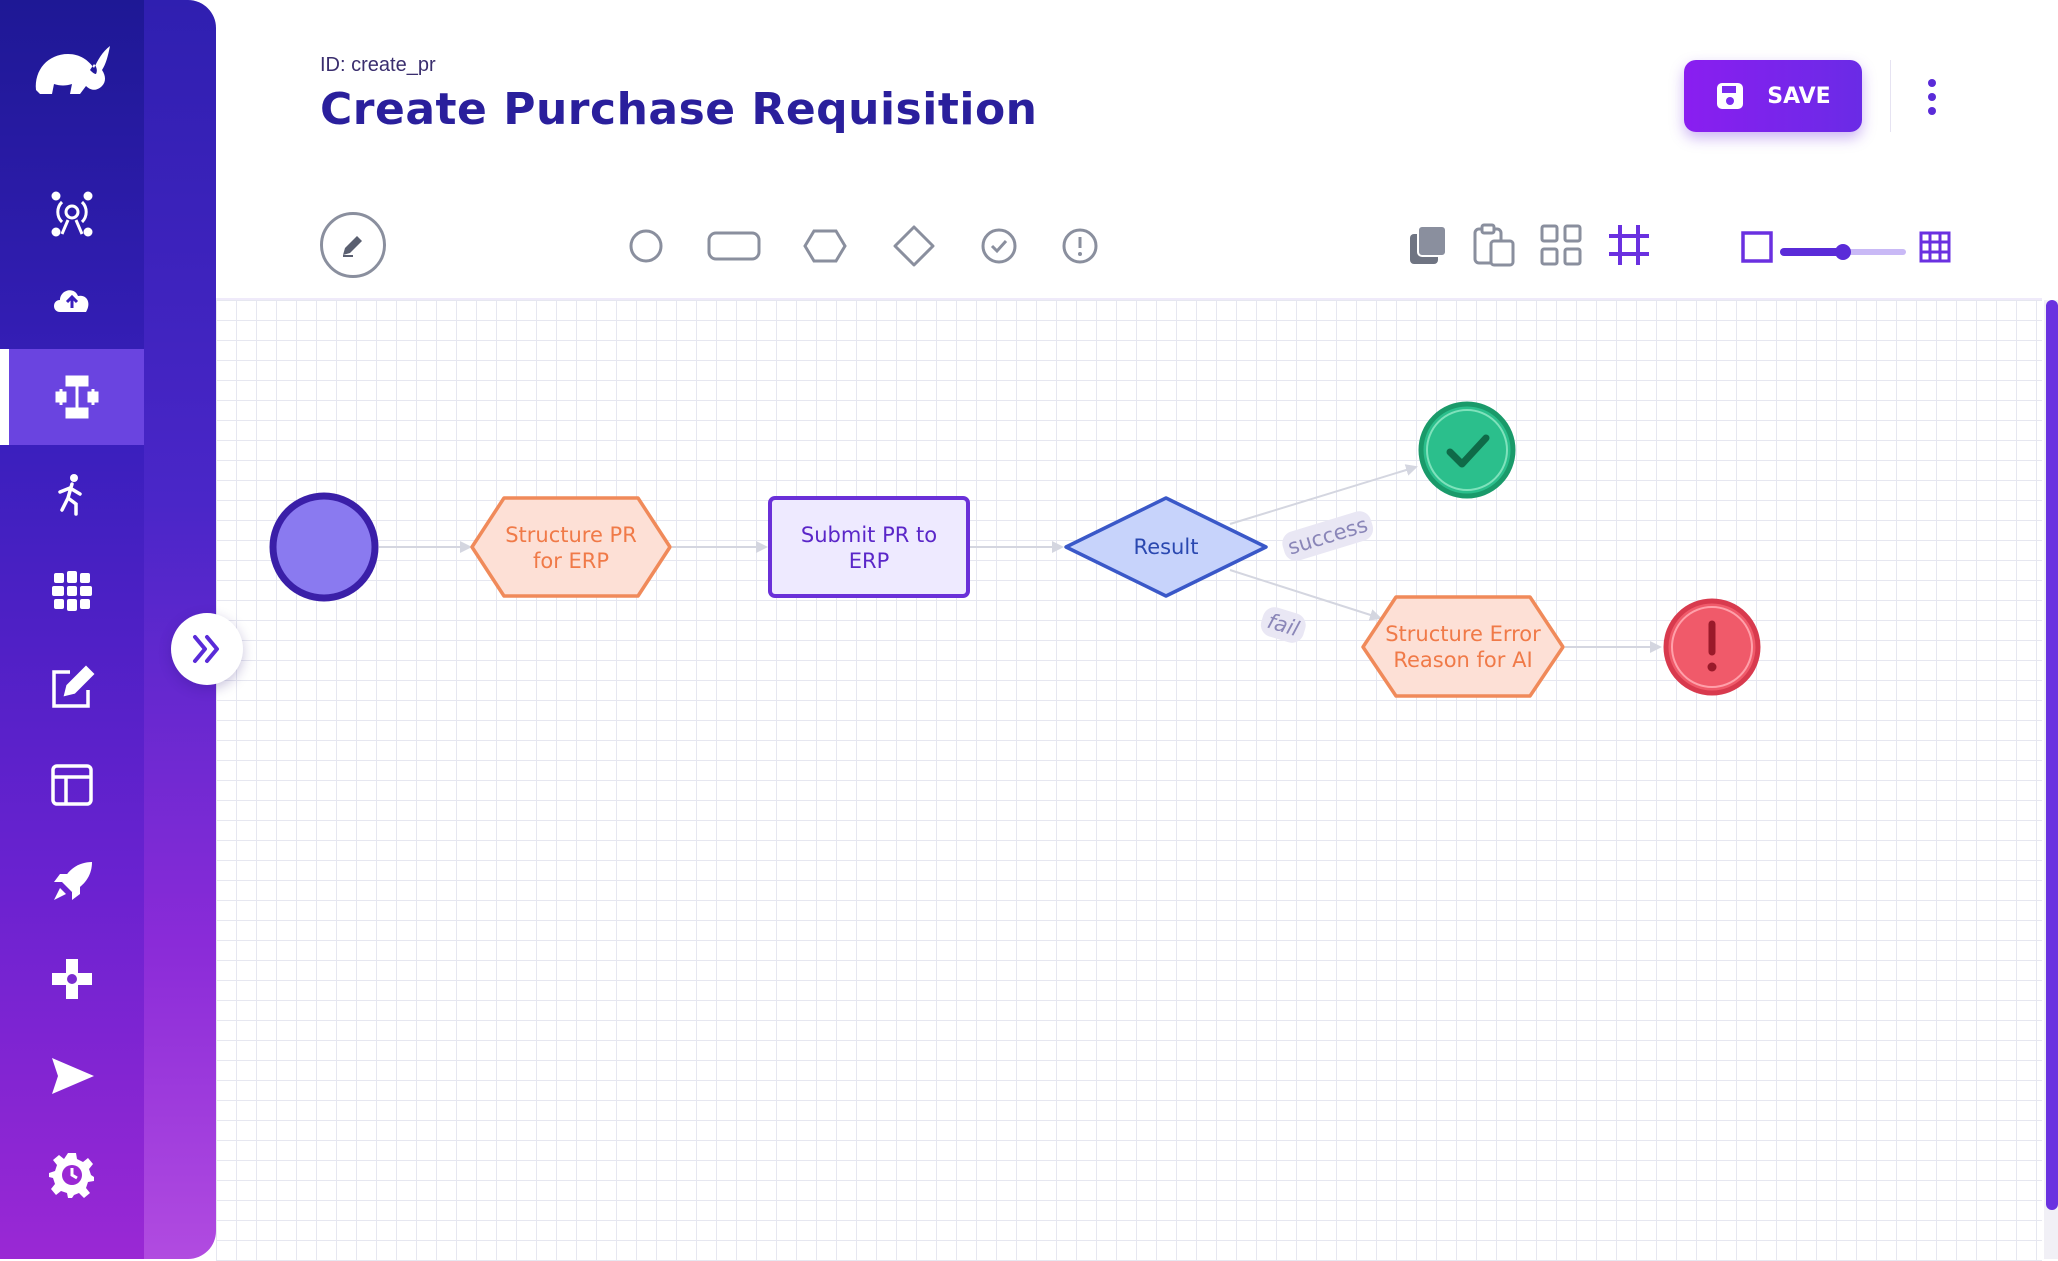  I want to click on zoom-slider, so click(1843, 252).